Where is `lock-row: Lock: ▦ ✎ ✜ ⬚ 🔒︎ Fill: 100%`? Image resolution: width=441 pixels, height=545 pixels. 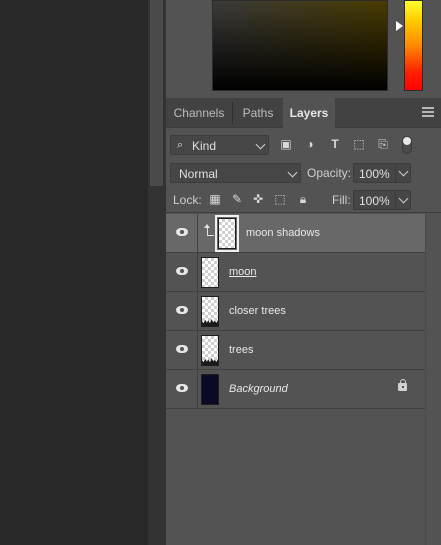
lock-row: Lock: ▦ ✎ ✜ ⬚ 🔒︎ Fill: 100% is located at coordinates (303, 199).